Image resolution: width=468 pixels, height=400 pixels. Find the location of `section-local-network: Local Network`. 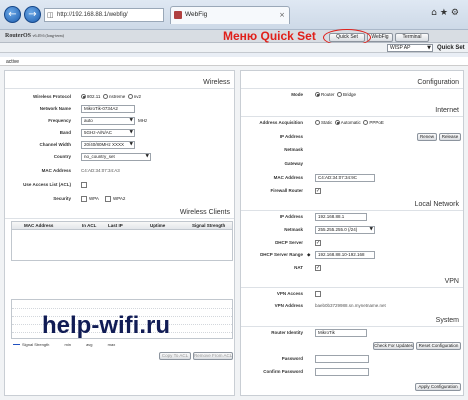

section-local-network: Local Network is located at coordinates (436, 204).